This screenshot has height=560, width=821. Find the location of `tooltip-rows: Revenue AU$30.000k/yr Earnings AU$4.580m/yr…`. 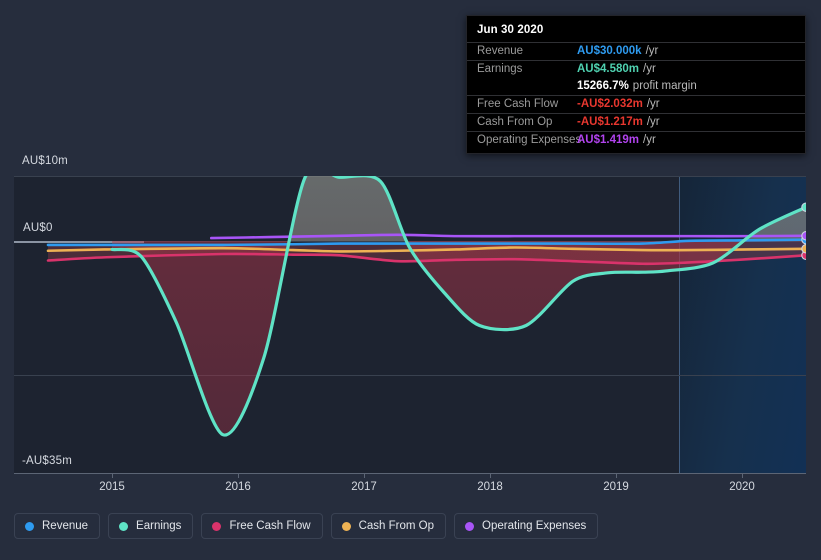

tooltip-rows: Revenue AU$30.000k/yr Earnings AU$4.580m/yr… is located at coordinates (636, 95).